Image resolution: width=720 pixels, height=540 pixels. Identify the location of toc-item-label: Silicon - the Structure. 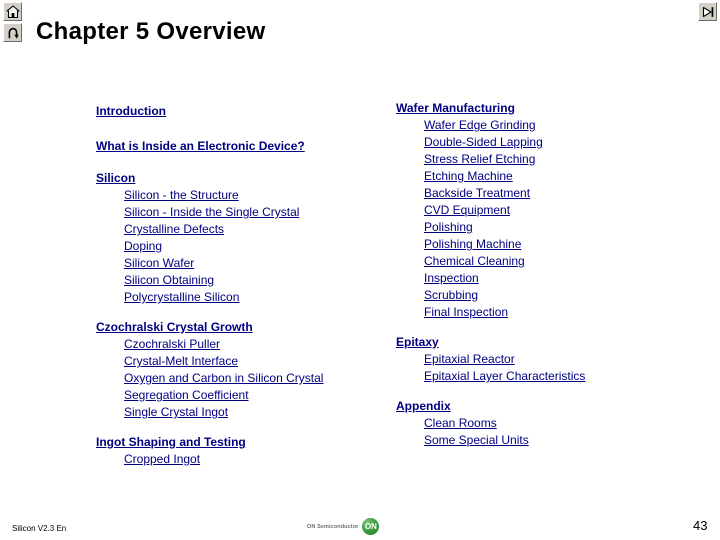
(181, 195).